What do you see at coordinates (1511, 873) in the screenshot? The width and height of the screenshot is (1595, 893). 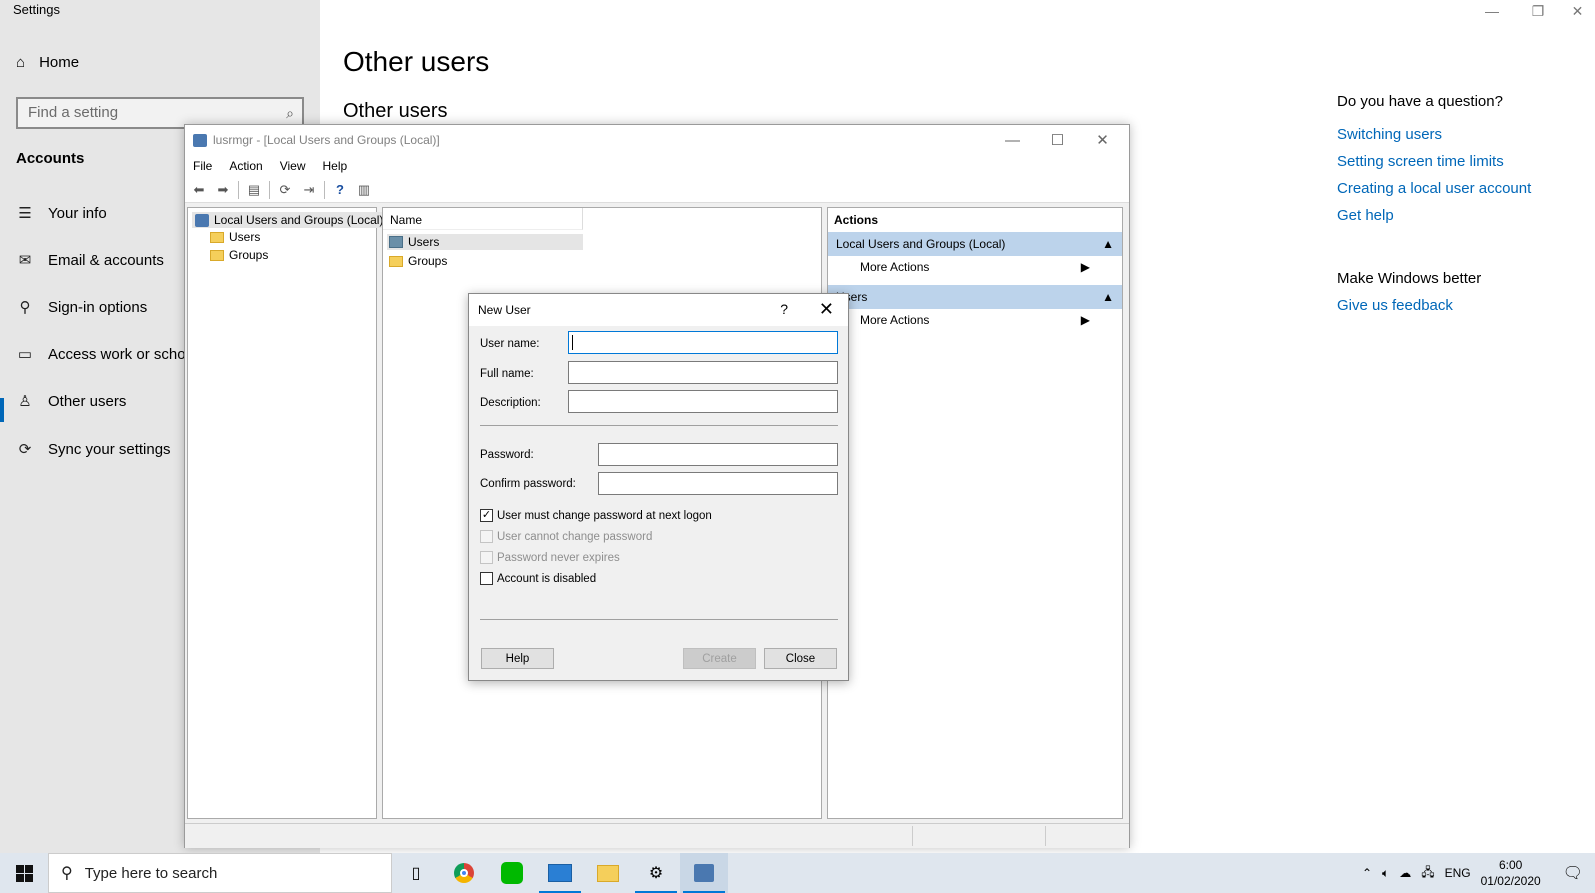 I see `clock: 6:00 01/02/2020` at bounding box center [1511, 873].